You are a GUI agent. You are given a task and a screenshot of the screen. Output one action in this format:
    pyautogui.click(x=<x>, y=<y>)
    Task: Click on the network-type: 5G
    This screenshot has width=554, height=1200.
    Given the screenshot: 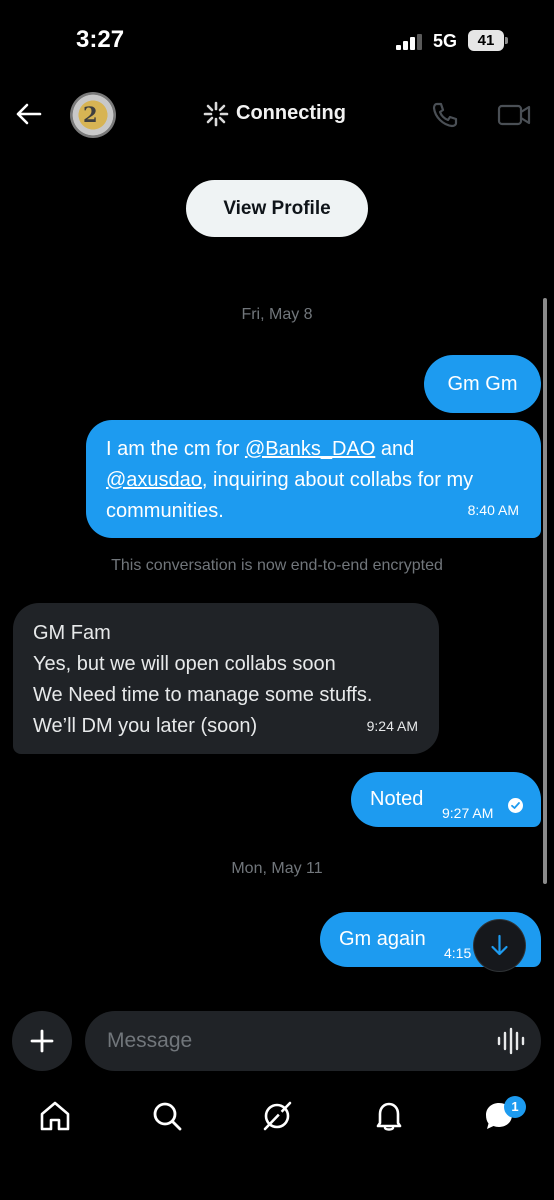 What is the action you would take?
    pyautogui.click(x=445, y=41)
    